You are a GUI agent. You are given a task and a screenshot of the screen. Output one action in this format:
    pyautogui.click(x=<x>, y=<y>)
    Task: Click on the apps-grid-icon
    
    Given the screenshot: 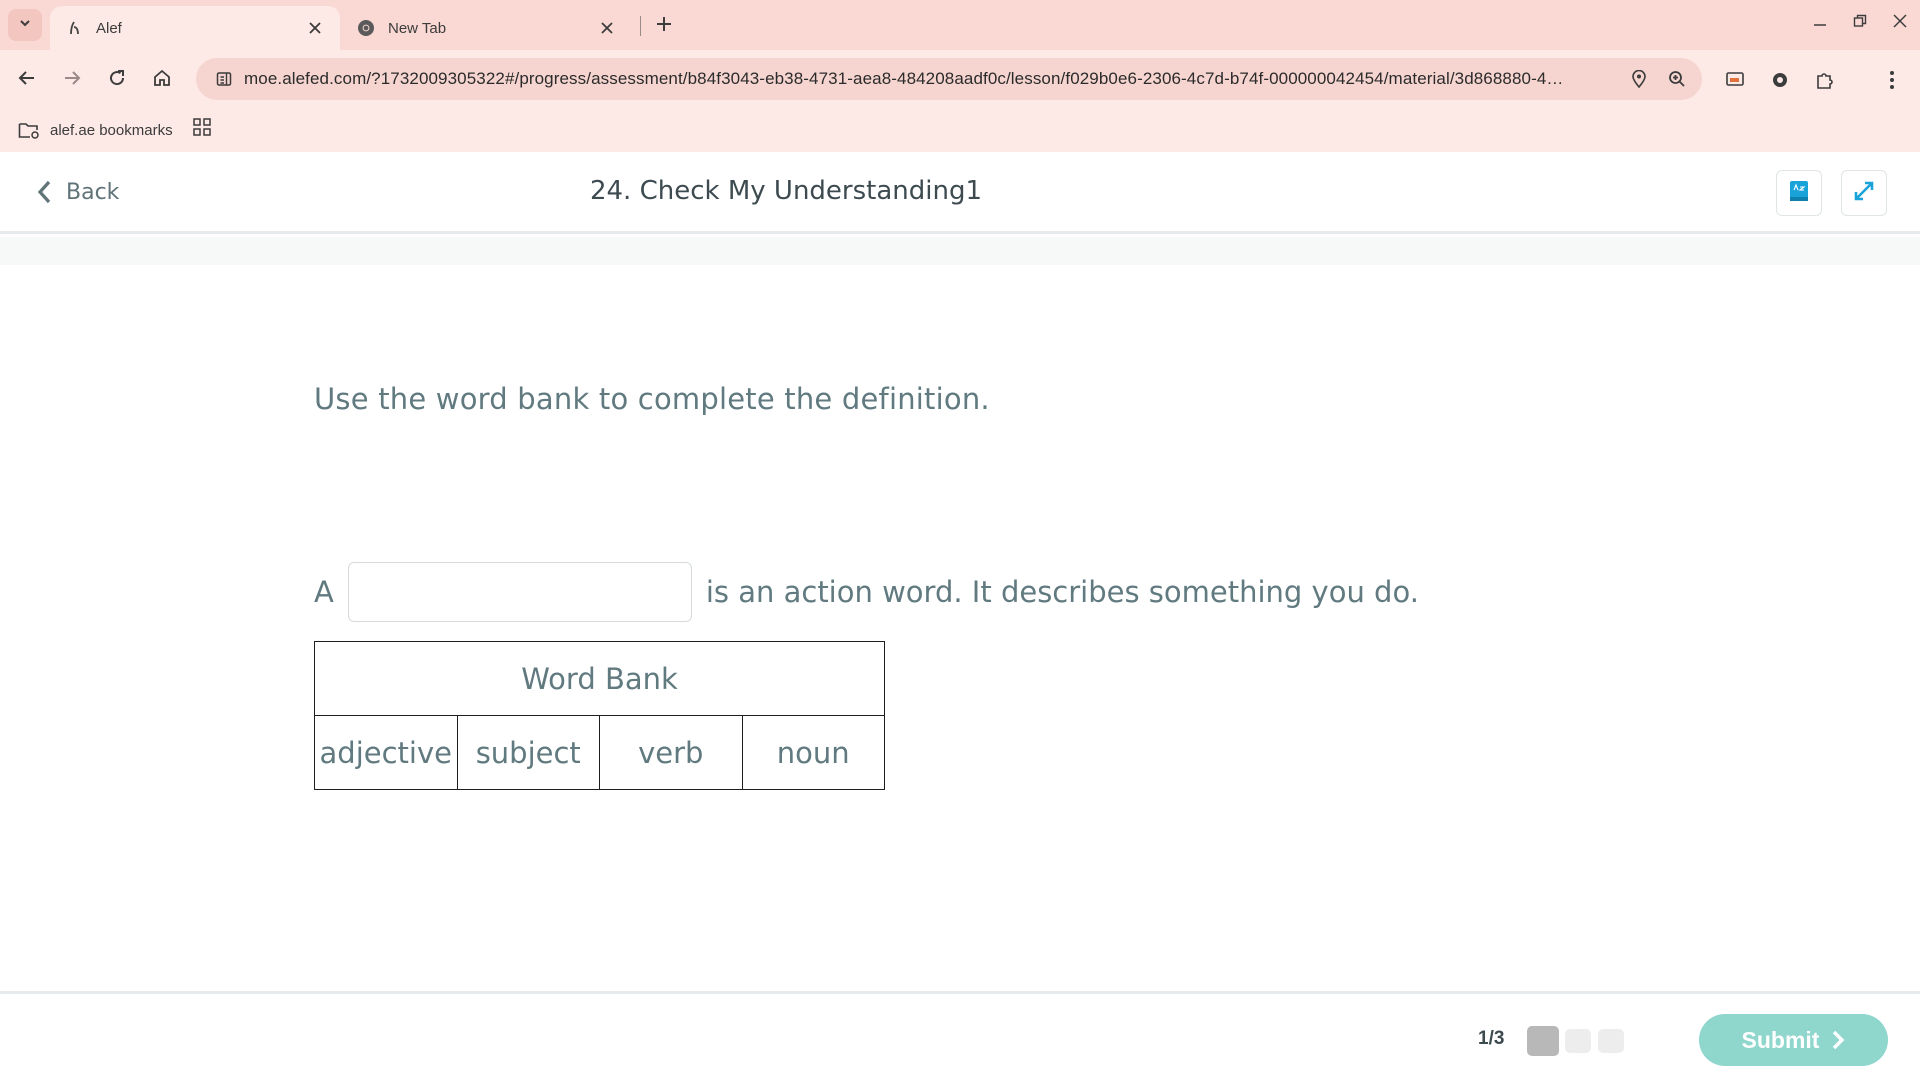 What is the action you would take?
    pyautogui.click(x=202, y=127)
    